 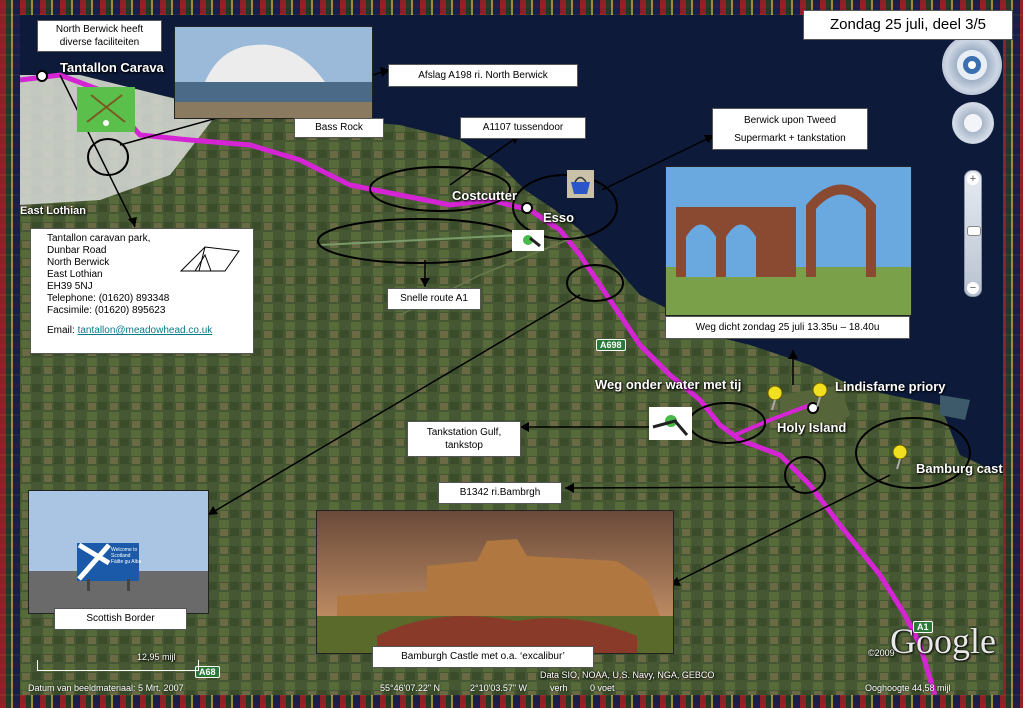 I want to click on callout-bamburgh: Bamburgh Castle met o.a. ‘excalibur’, so click(x=483, y=657).